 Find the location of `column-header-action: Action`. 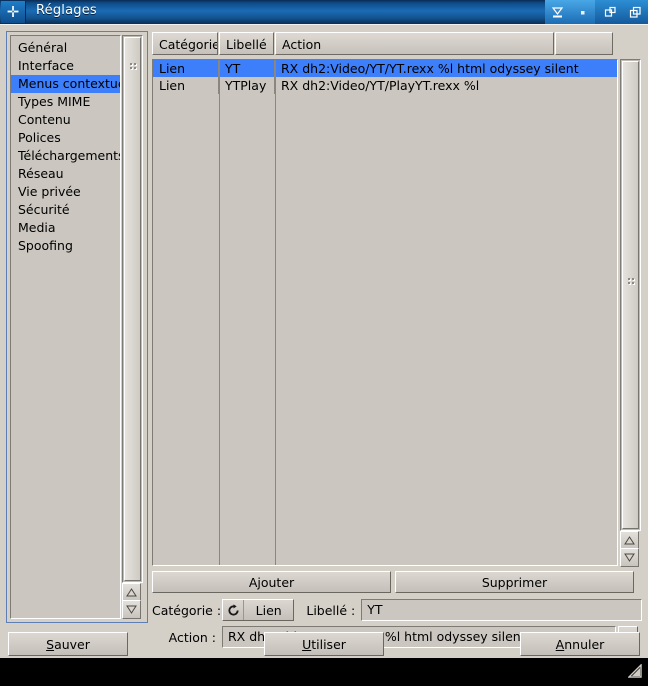

column-header-action: Action is located at coordinates (414, 43).